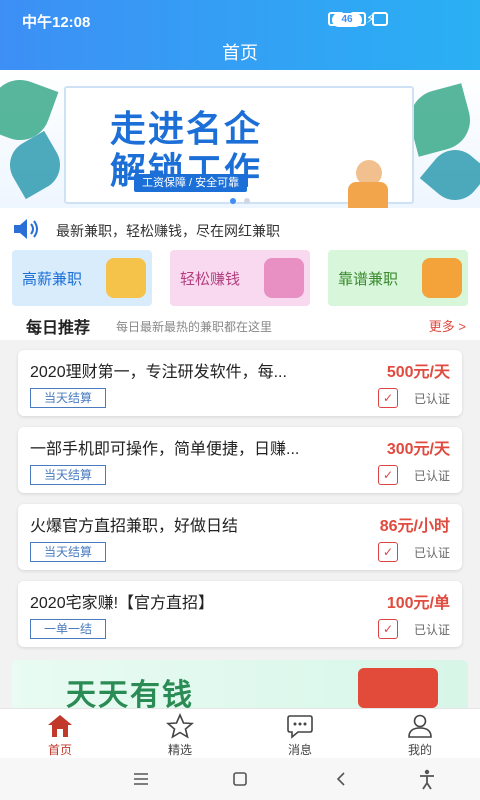  What do you see at coordinates (194, 327) in the screenshot?
I see `section-subtitle: 每日最新最热的兼职都在这里` at bounding box center [194, 327].